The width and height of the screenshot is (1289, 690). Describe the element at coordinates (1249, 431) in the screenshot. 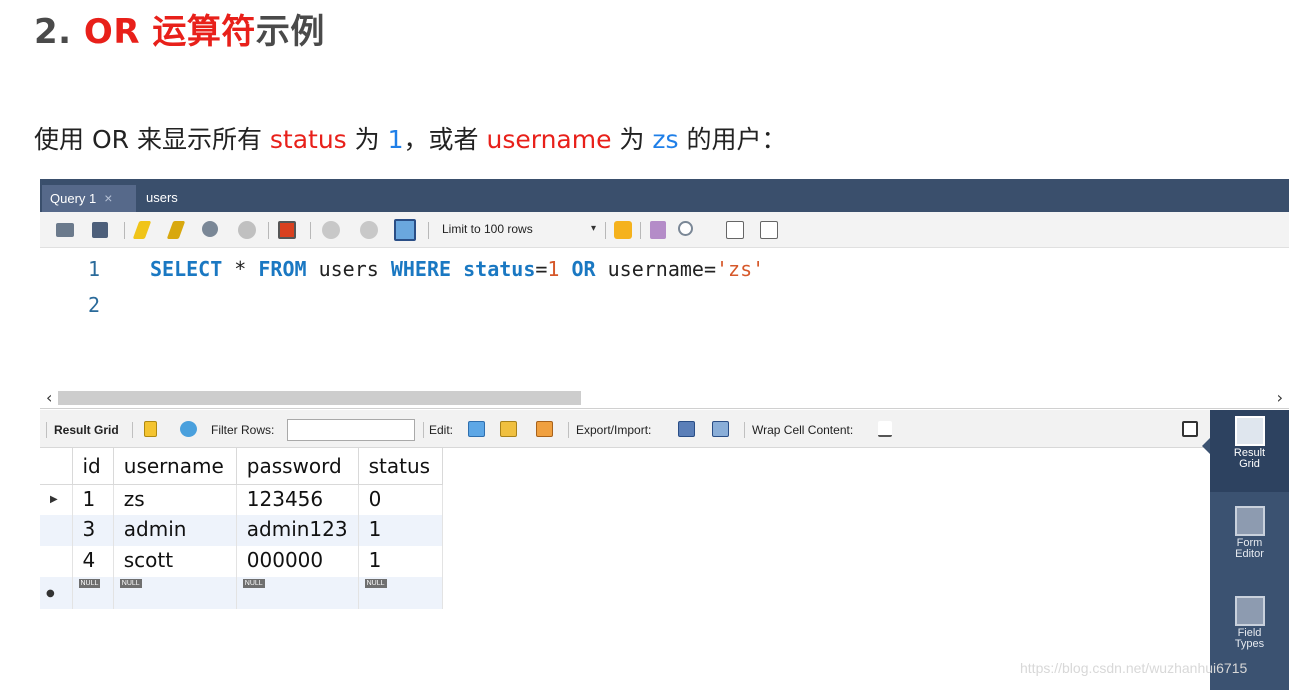

I see `grid-icon` at that location.